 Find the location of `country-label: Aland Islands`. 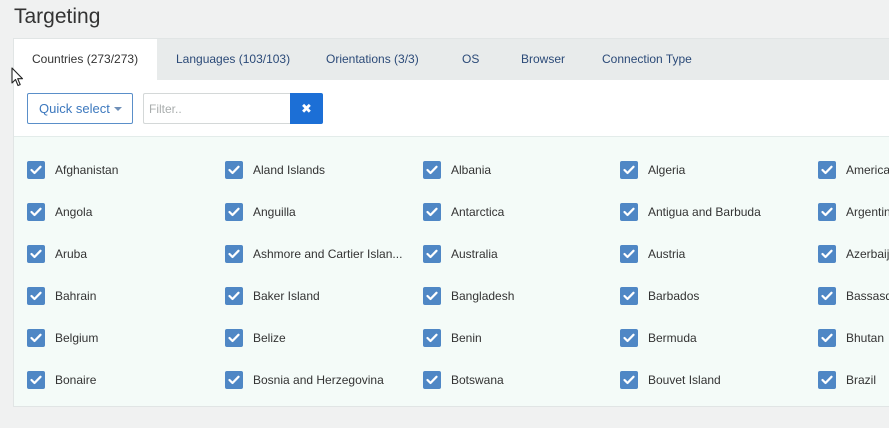

country-label: Aland Islands is located at coordinates (289, 170).